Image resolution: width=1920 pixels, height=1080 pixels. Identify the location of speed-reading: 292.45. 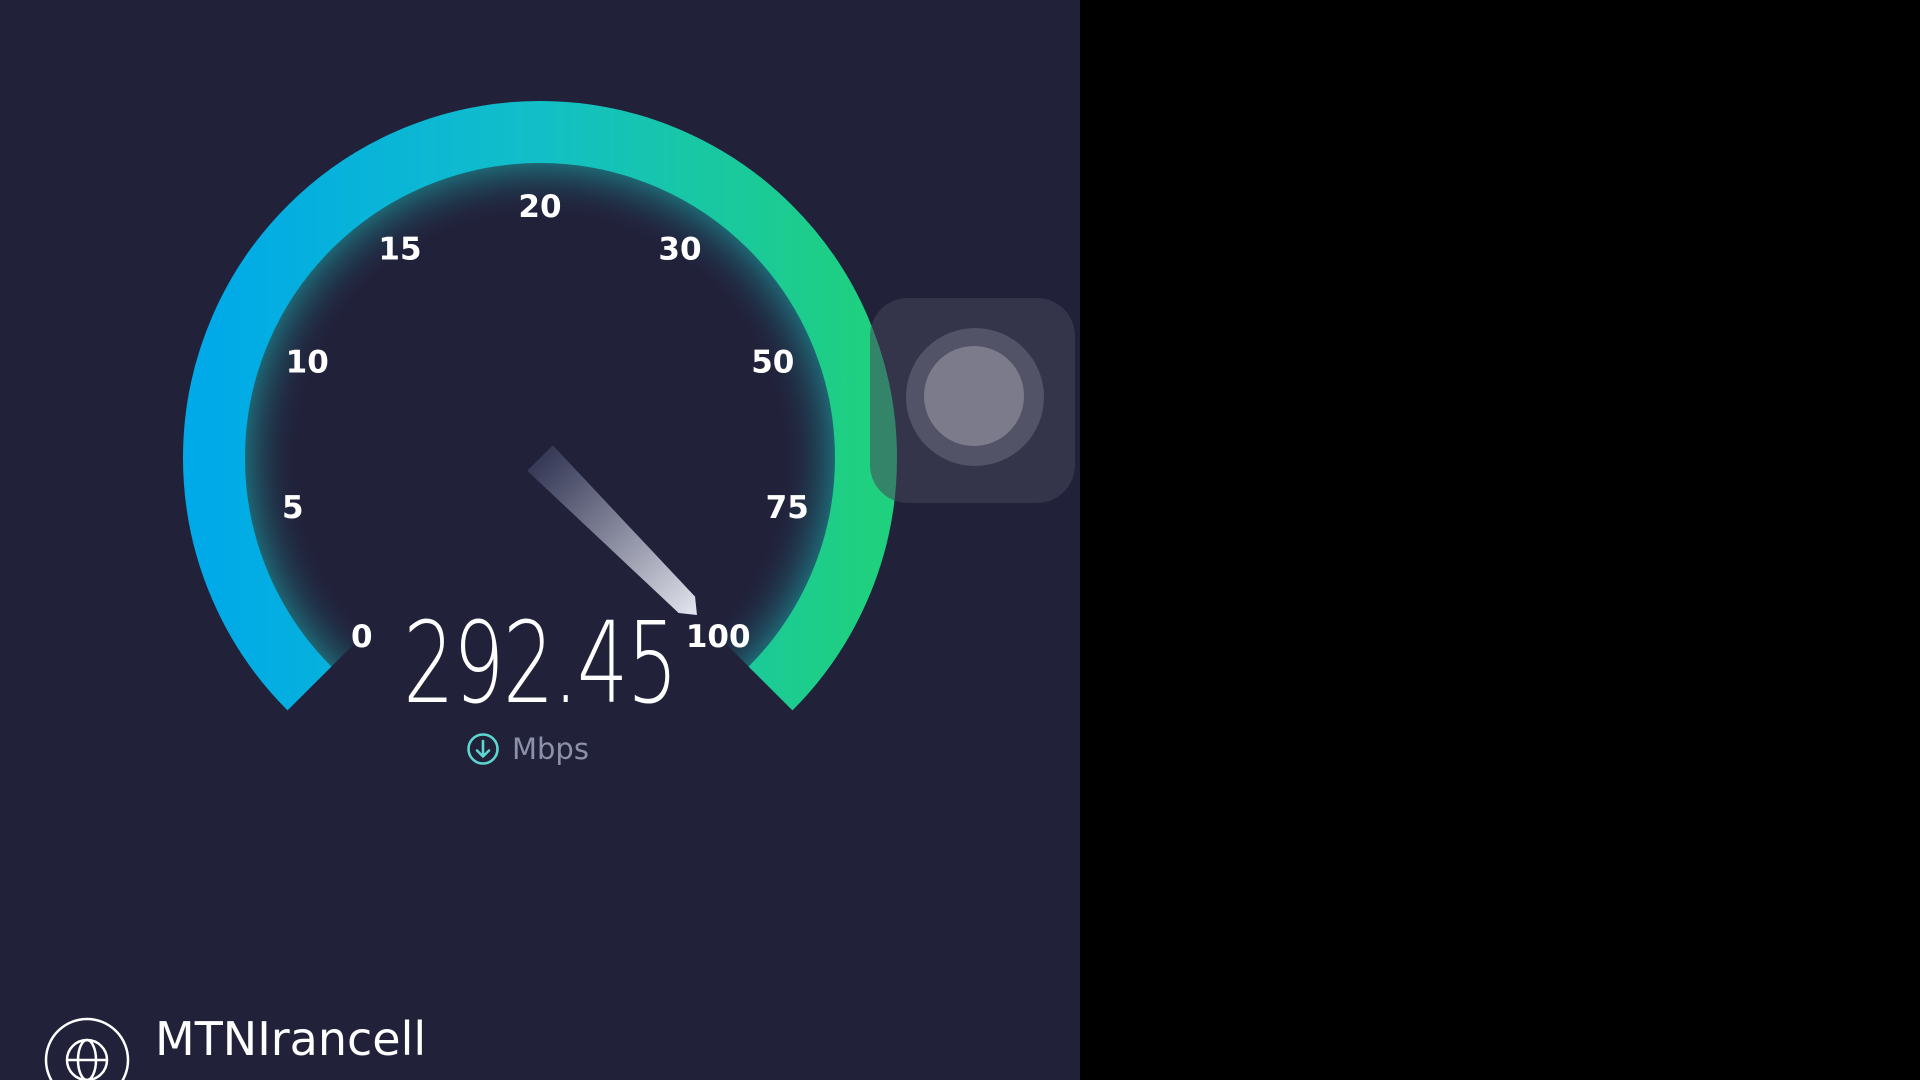
(540, 664).